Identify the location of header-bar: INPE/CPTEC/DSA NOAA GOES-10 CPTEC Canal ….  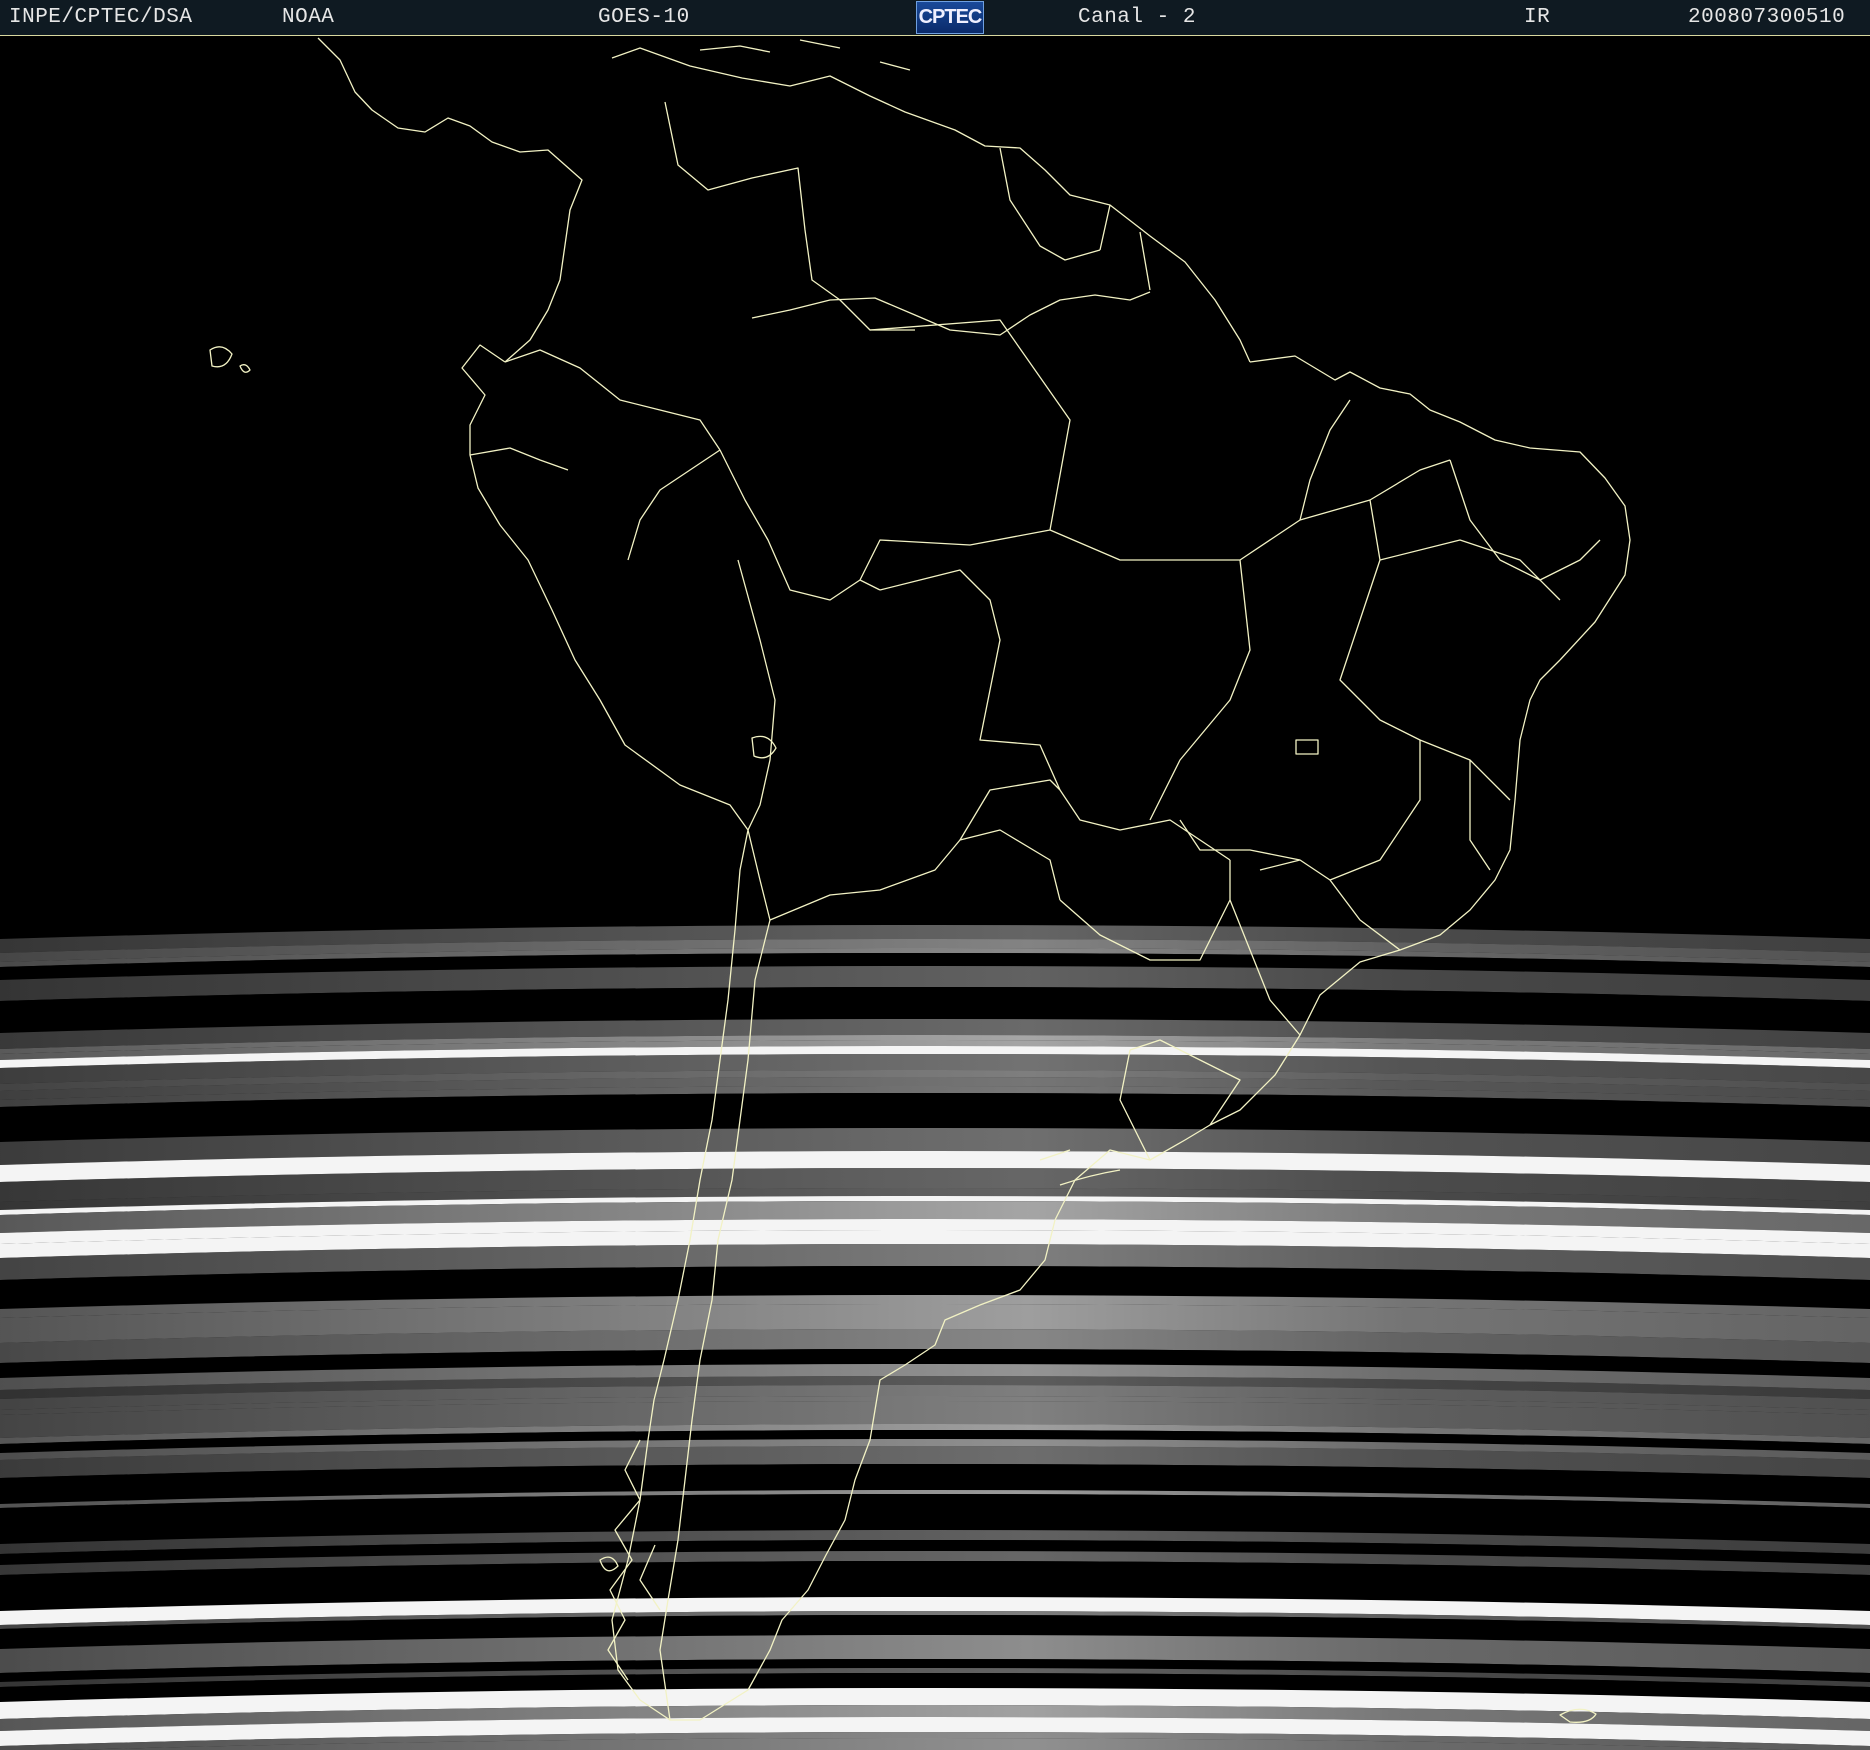
(935, 18).